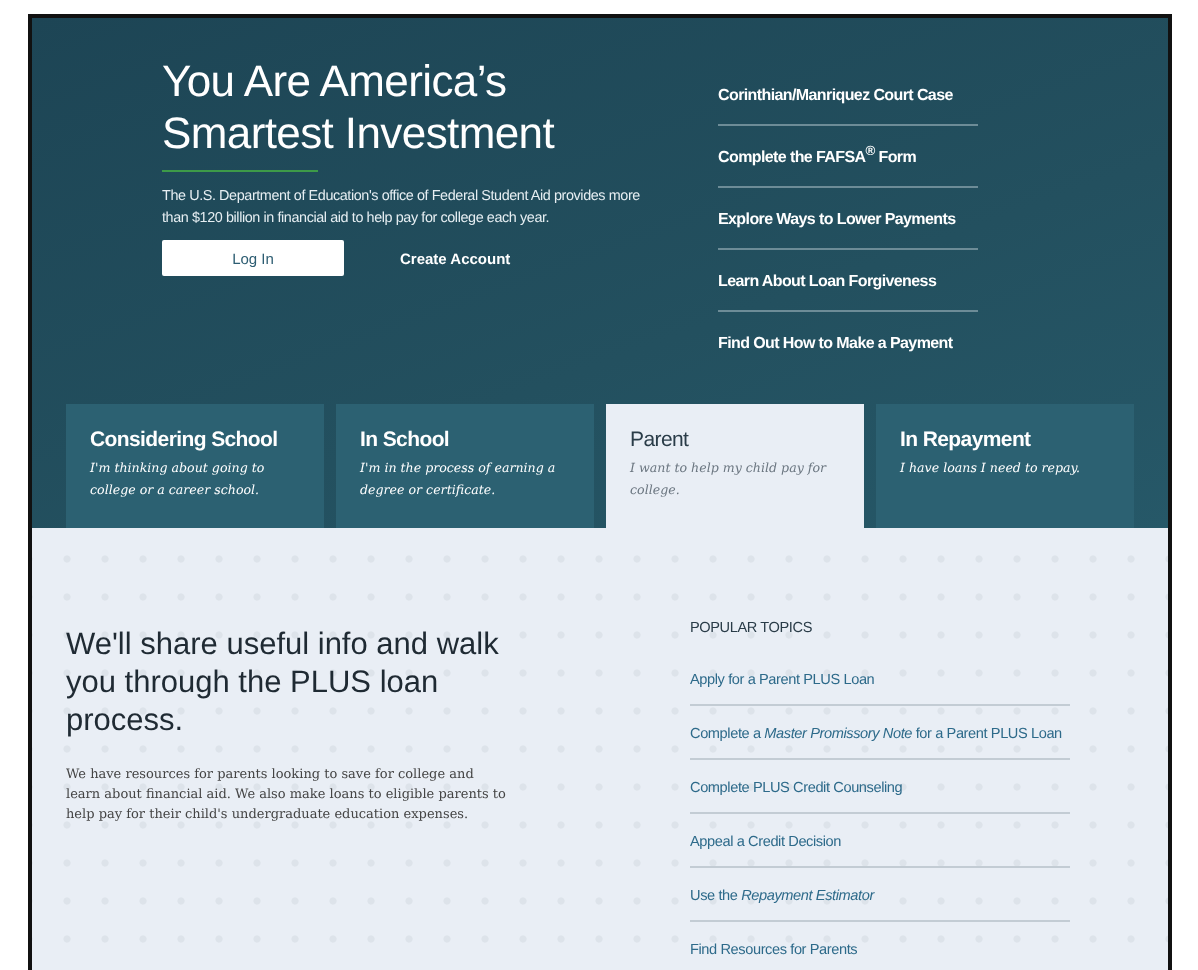  What do you see at coordinates (827, 281) in the screenshot?
I see `quick-link: Learn About Loan Forgiveness` at bounding box center [827, 281].